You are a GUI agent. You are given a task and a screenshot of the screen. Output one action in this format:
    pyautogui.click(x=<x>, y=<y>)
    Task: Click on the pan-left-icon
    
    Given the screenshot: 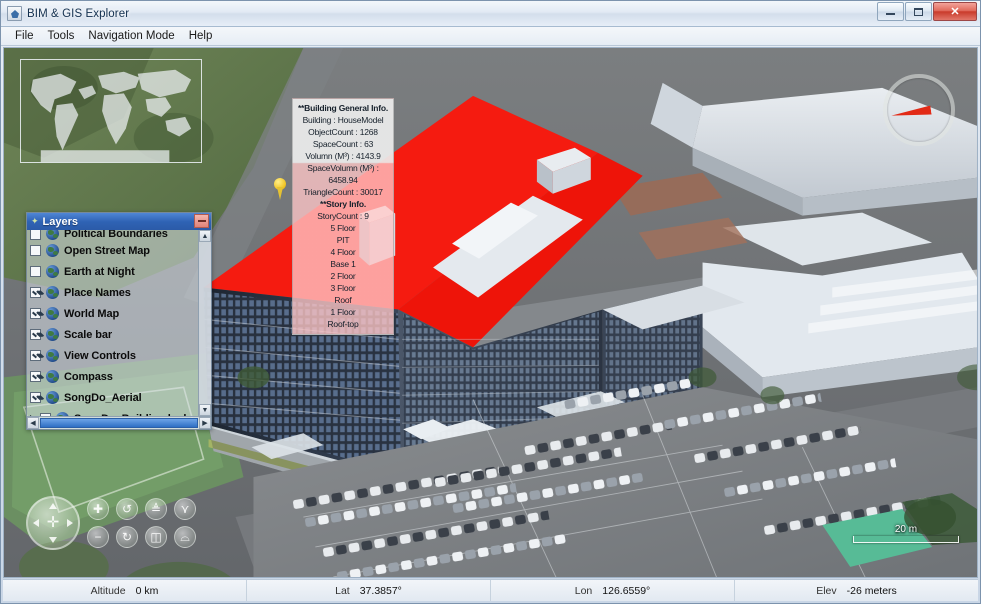 What is the action you would take?
    pyautogui.click(x=36, y=523)
    